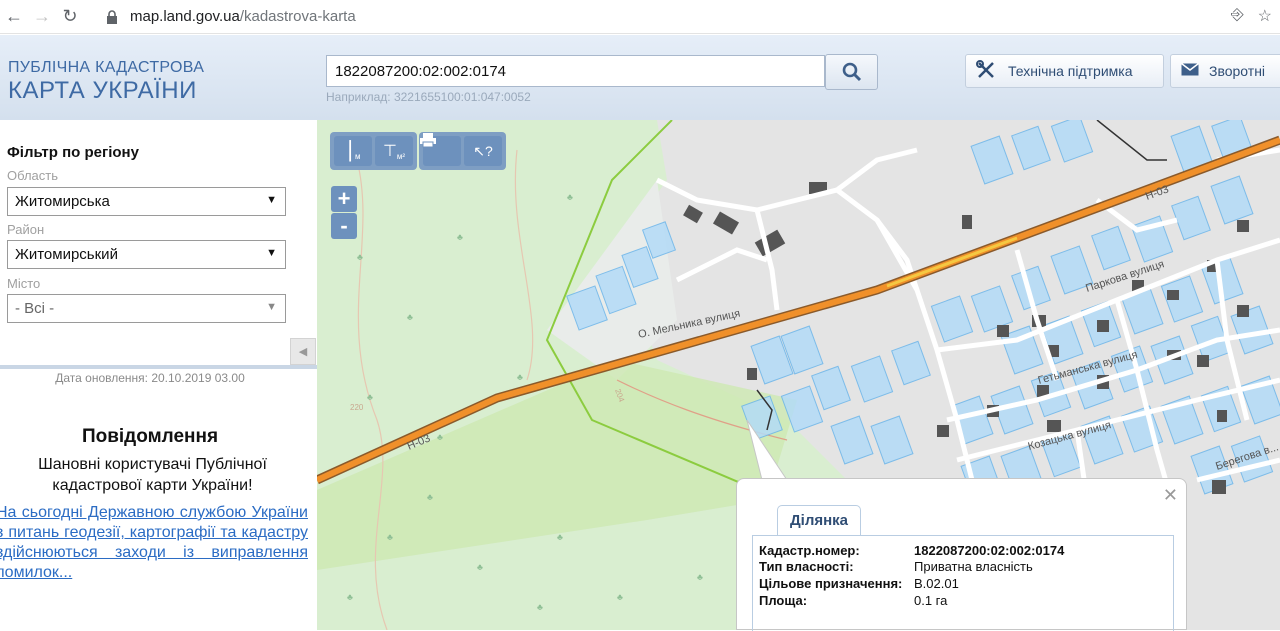 This screenshot has height=631, width=1280. What do you see at coordinates (1190, 70) in the screenshot?
I see `envelope-icon` at bounding box center [1190, 70].